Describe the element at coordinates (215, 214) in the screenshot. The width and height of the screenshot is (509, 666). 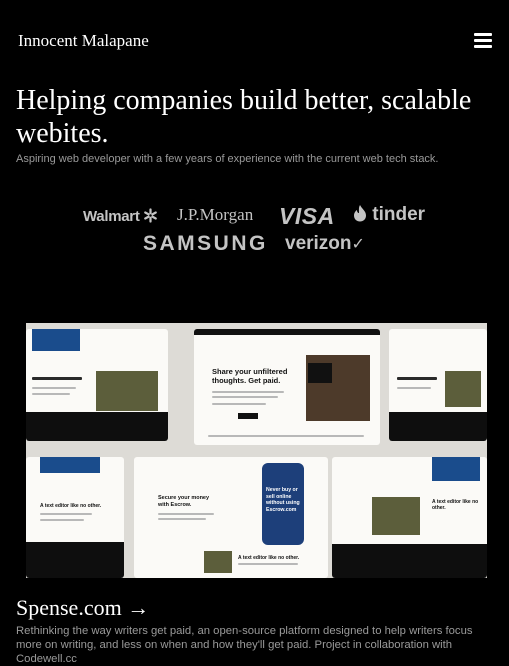
I see `jpmorgan-logo: J.P.Morgan` at that location.